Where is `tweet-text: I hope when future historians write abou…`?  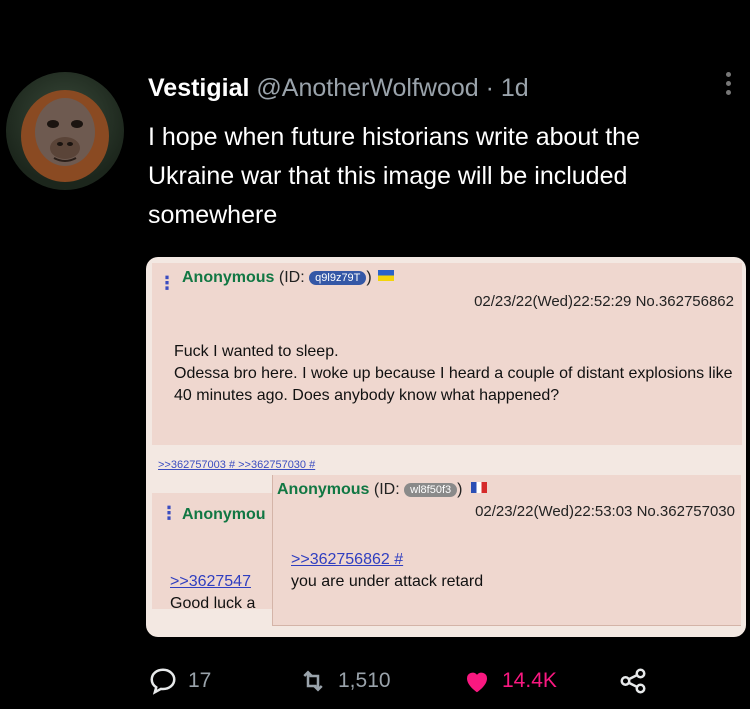
tweet-text: I hope when future historians write abou… is located at coordinates (394, 176).